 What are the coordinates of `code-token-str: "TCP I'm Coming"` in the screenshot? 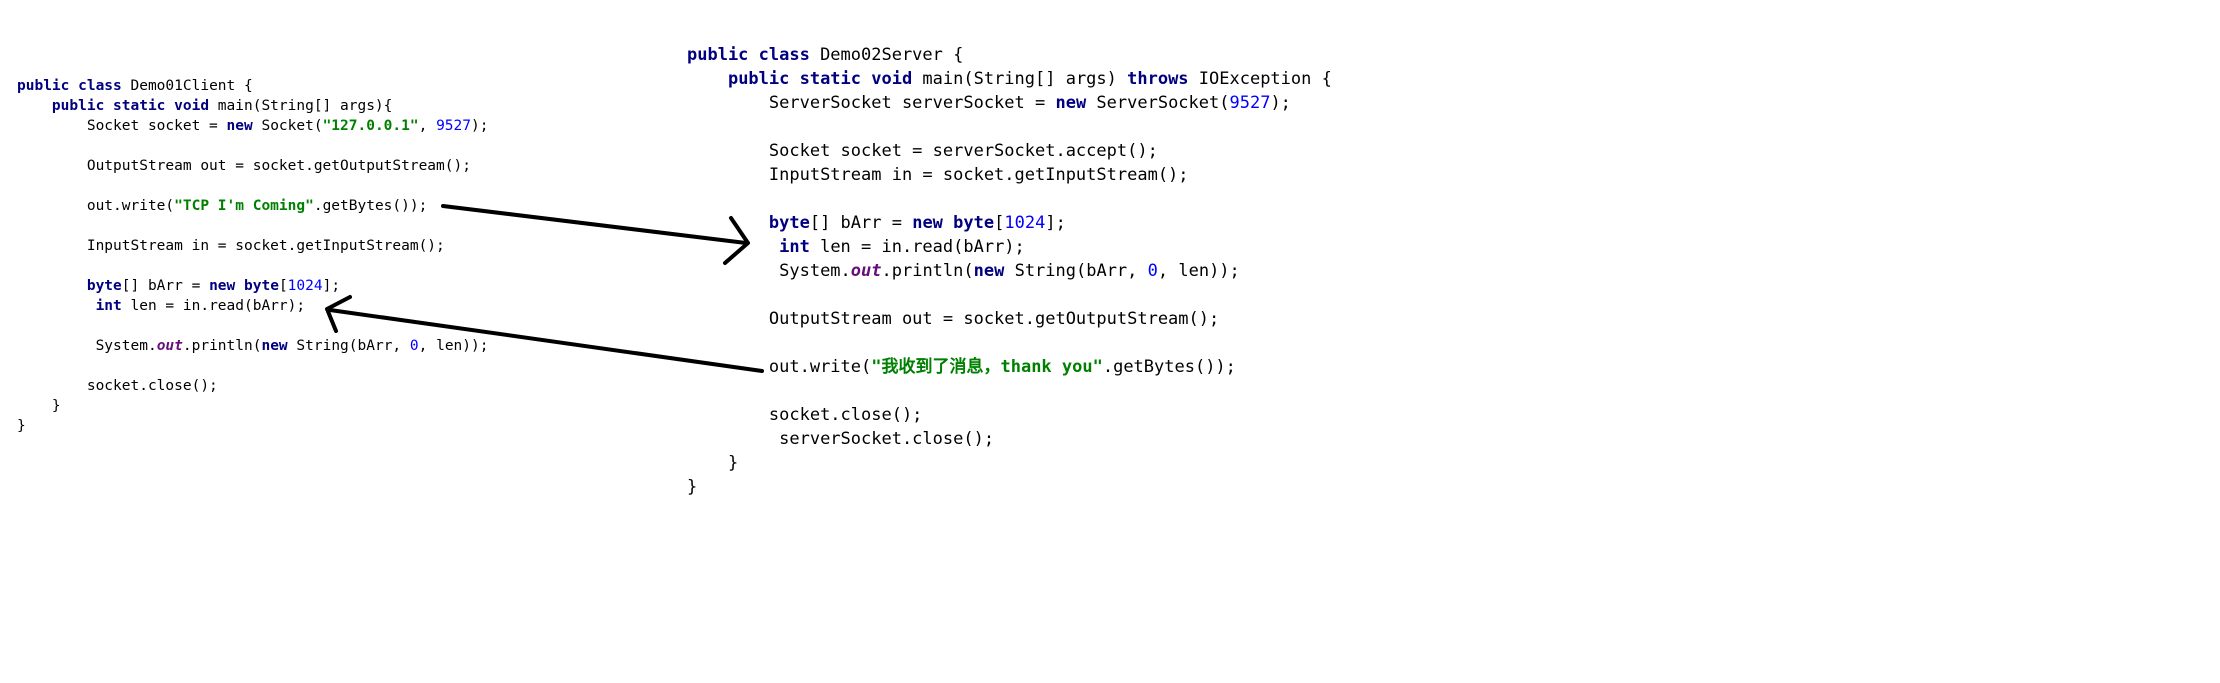 It's located at (244, 206).